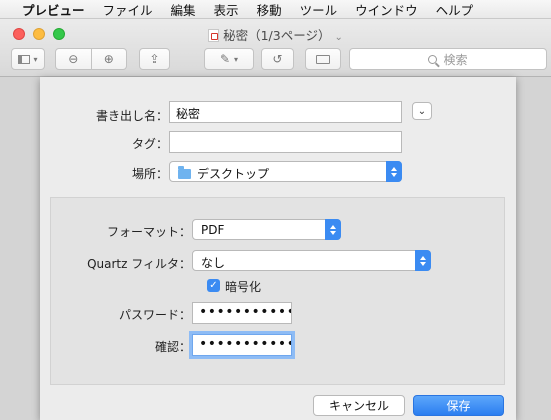  Describe the element at coordinates (213, 230) in the screenshot. I see `format-value: PDF` at that location.